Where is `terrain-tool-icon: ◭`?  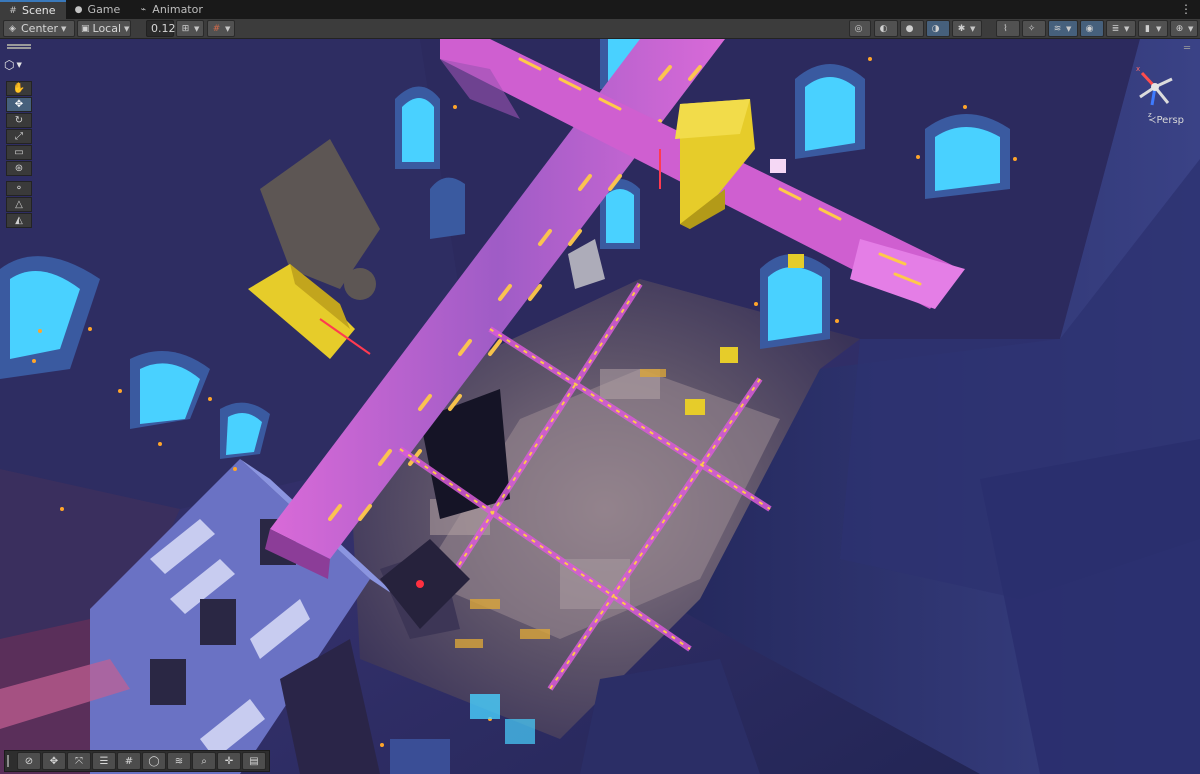
terrain-tool-icon: ◭ is located at coordinates (19, 220).